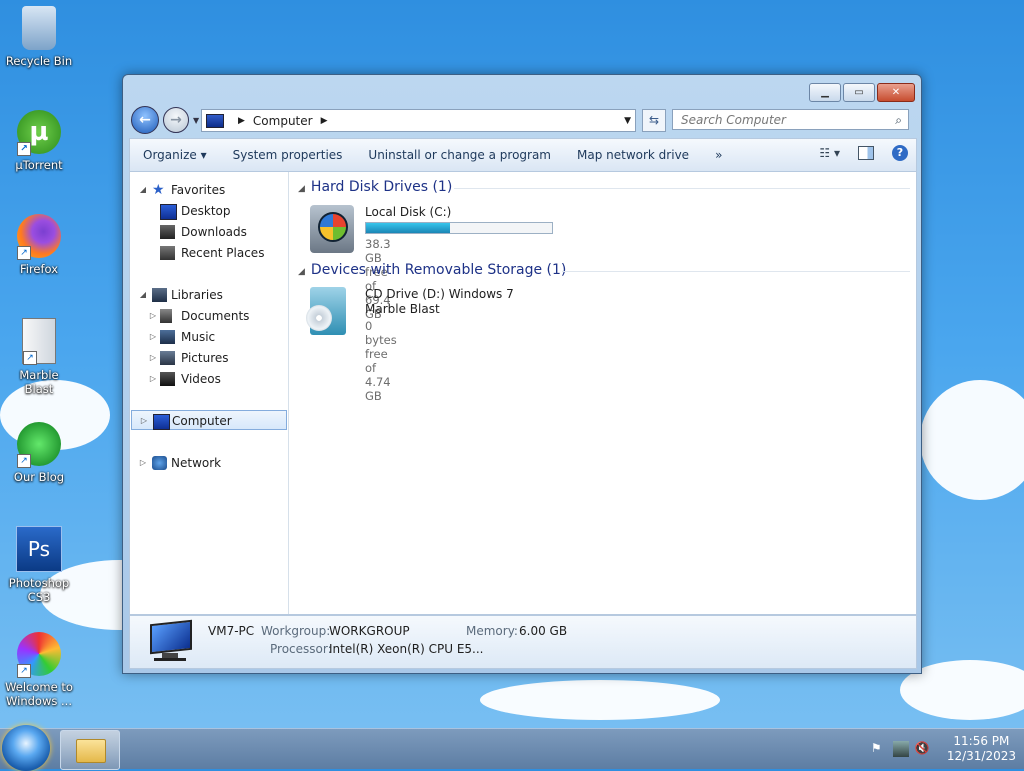  What do you see at coordinates (39, 477) in the screenshot?
I see `desktop-icon-label: Our Blog` at bounding box center [39, 477].